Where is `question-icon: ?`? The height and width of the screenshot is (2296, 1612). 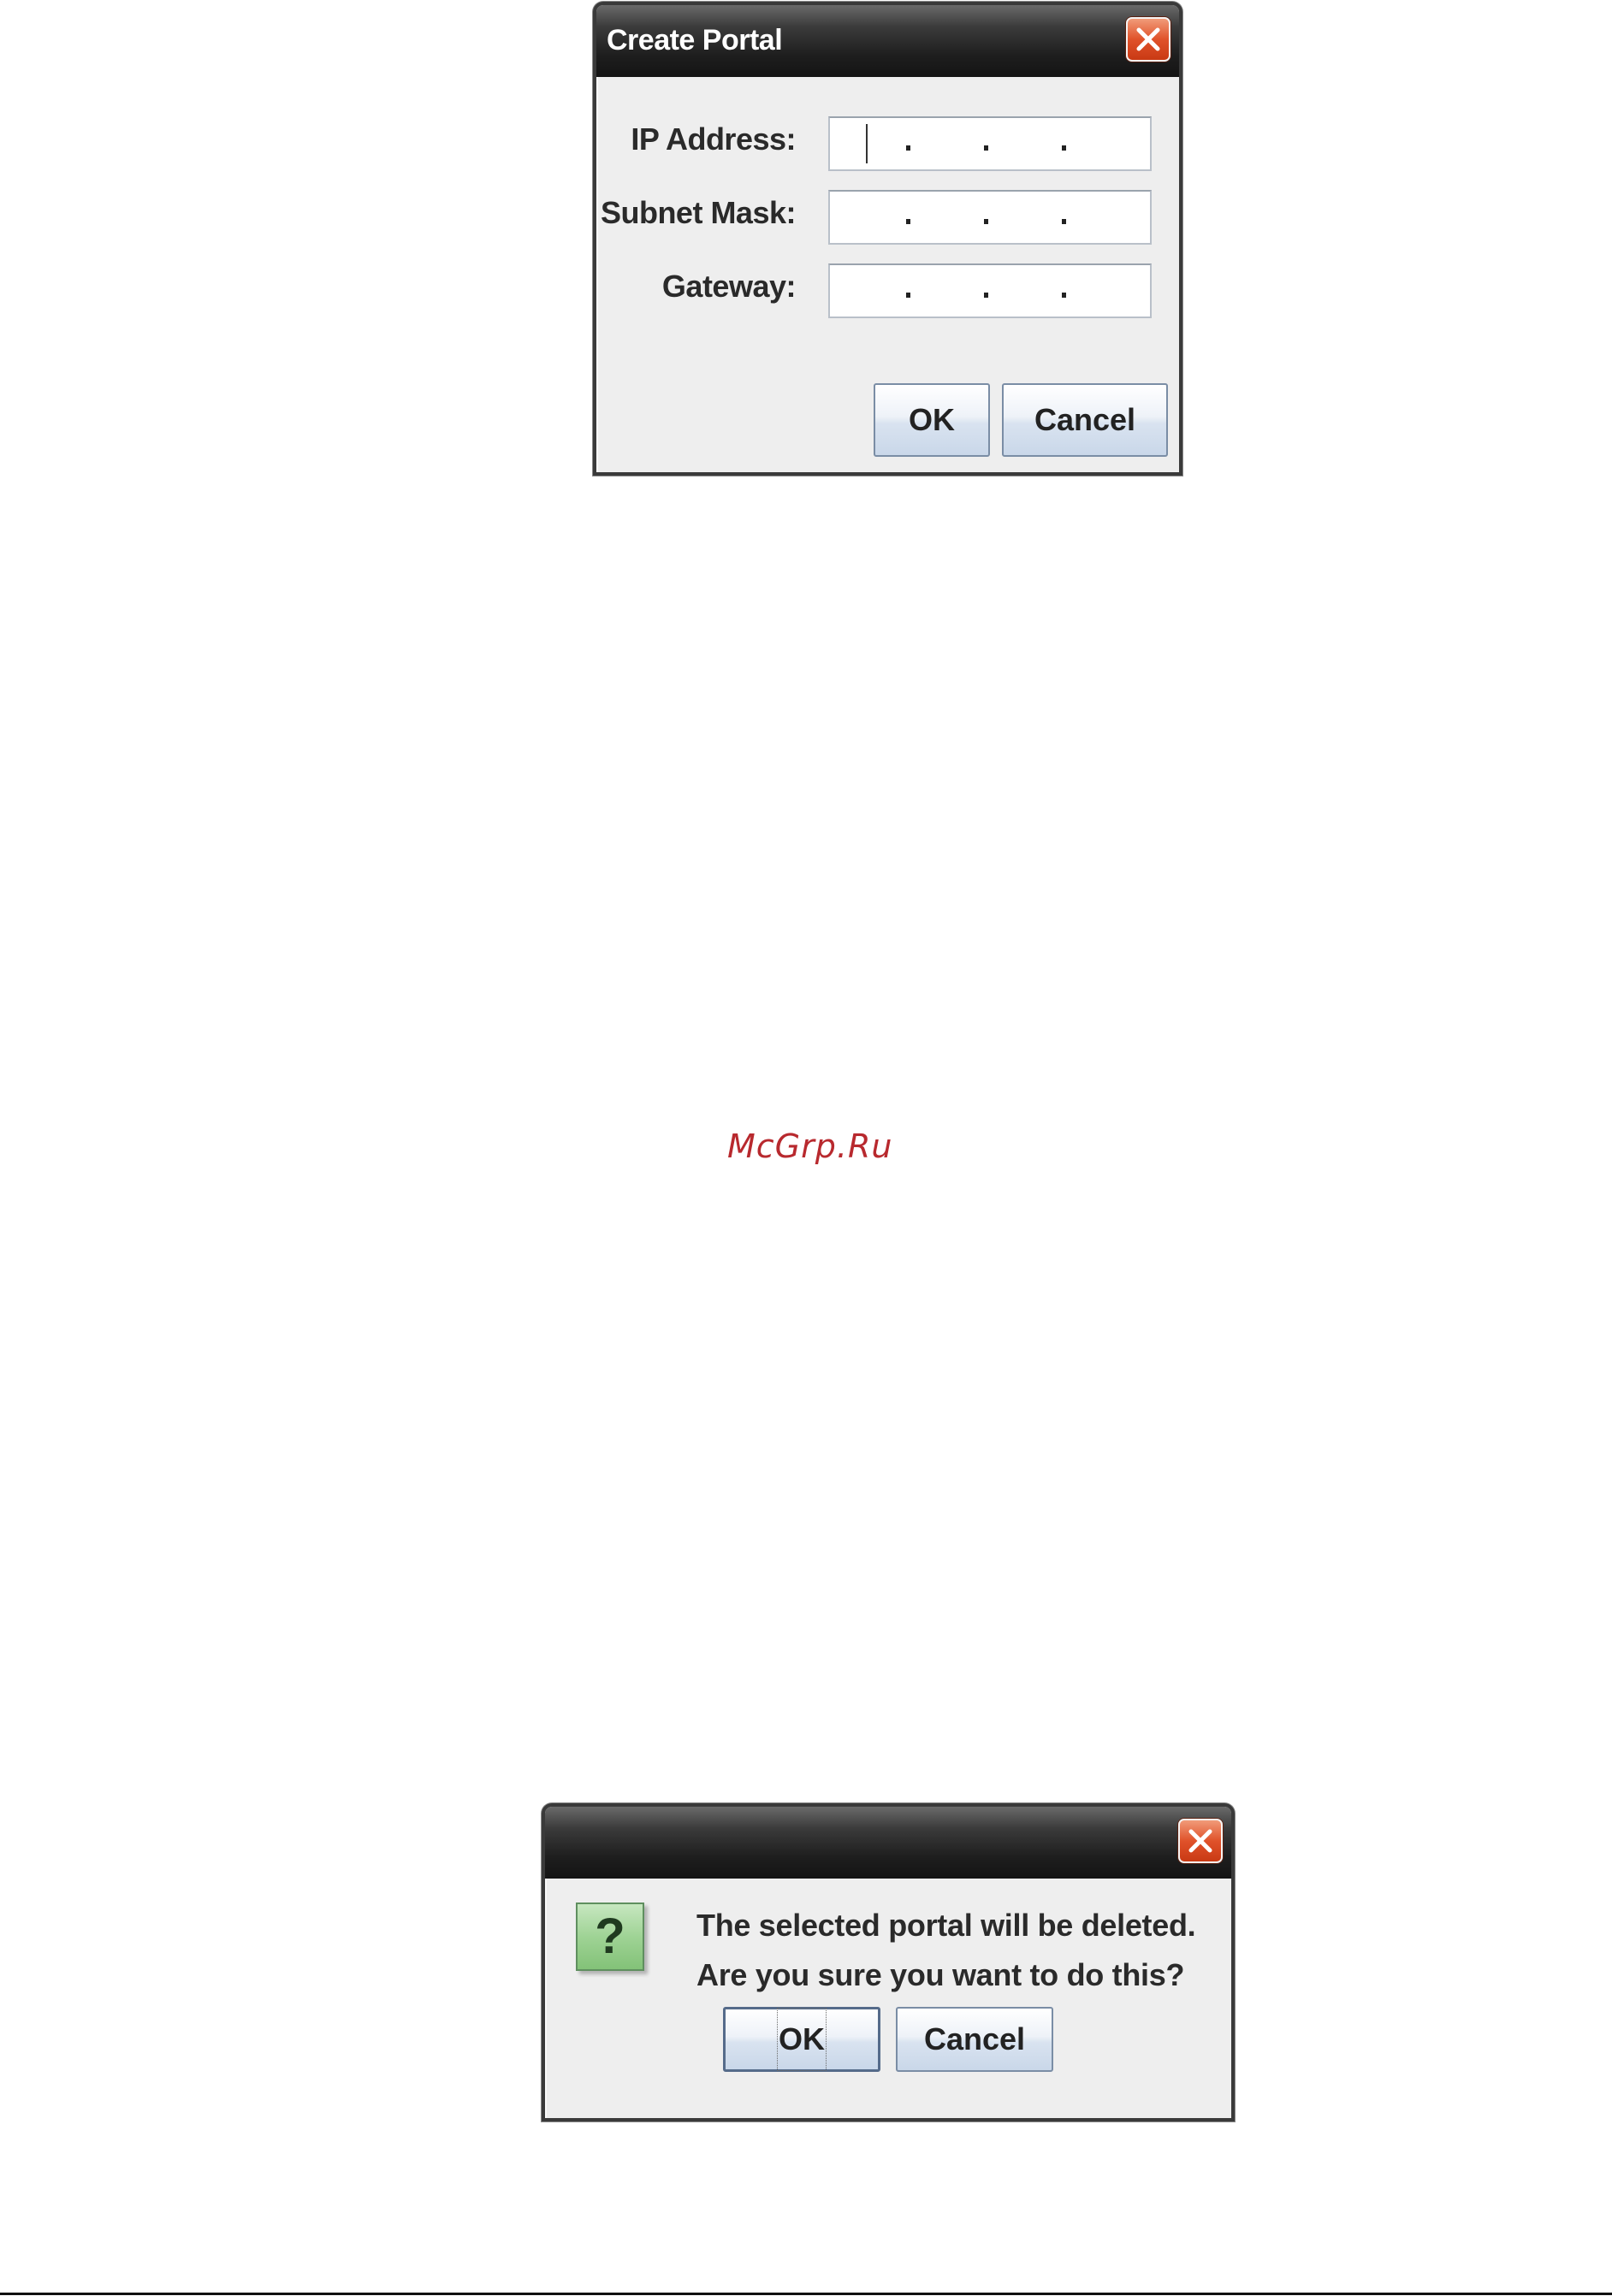 question-icon: ? is located at coordinates (610, 1936).